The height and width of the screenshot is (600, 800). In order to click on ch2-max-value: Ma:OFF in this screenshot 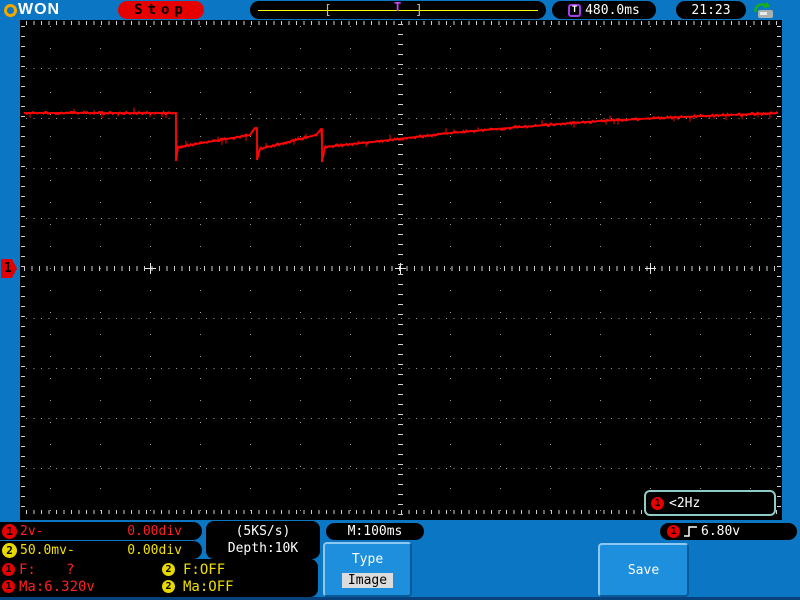, I will do `click(208, 586)`.